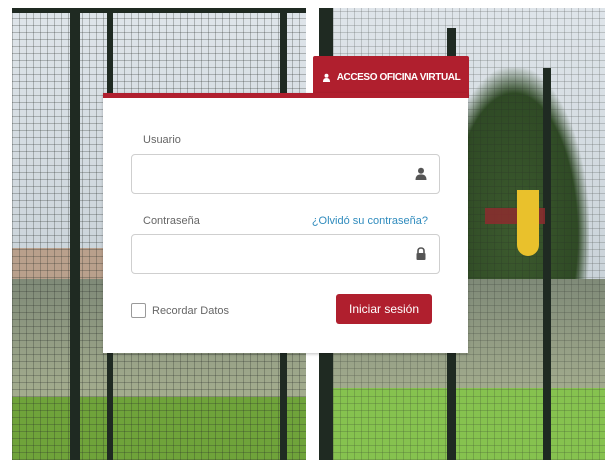 This screenshot has height=466, width=611. I want to click on forgot-password-link: ¿Olvidó su contraseña?, so click(370, 221).